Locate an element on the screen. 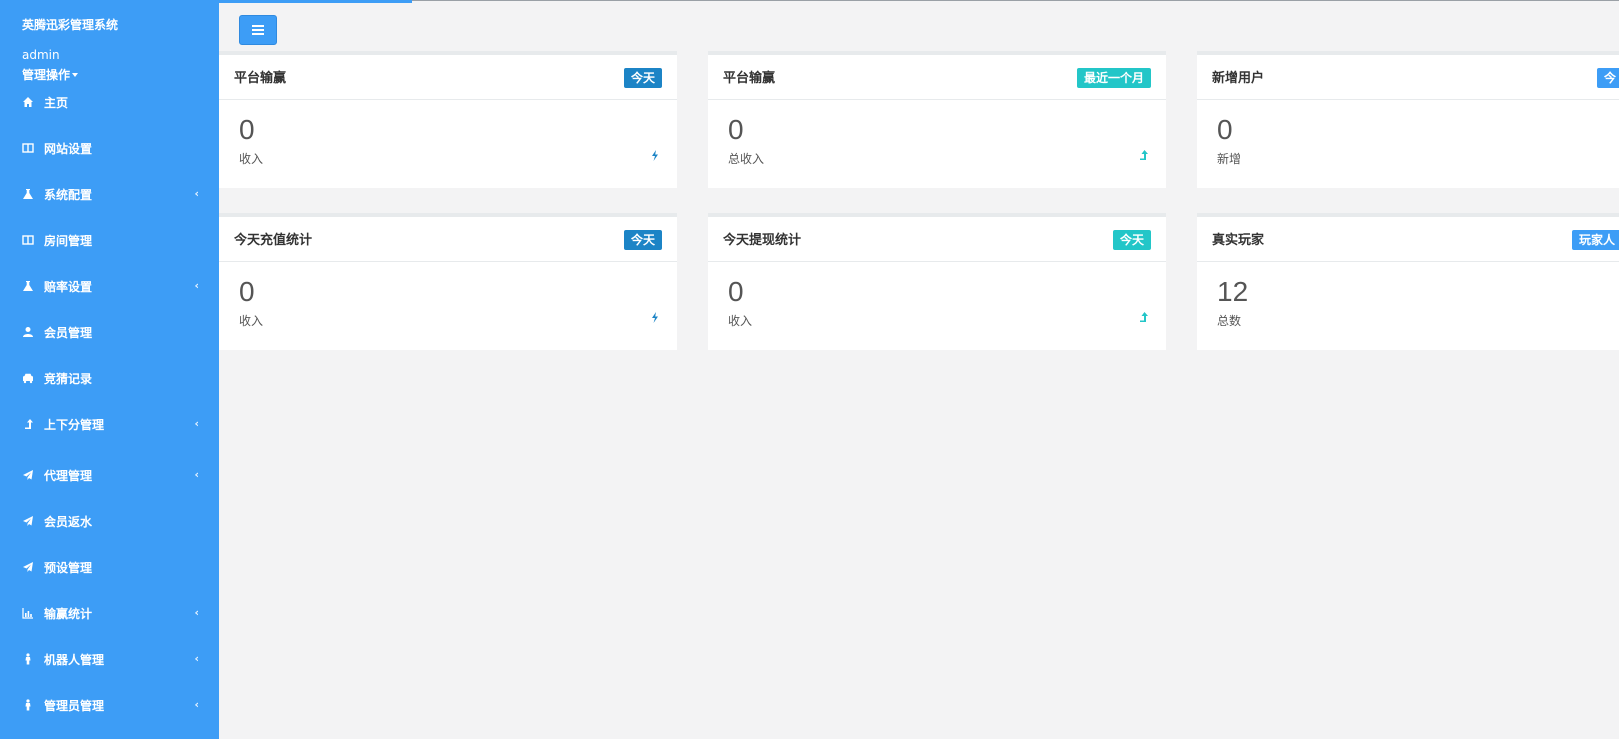  sidebar-item-bet-records: 竞猜记录 is located at coordinates (109, 378).